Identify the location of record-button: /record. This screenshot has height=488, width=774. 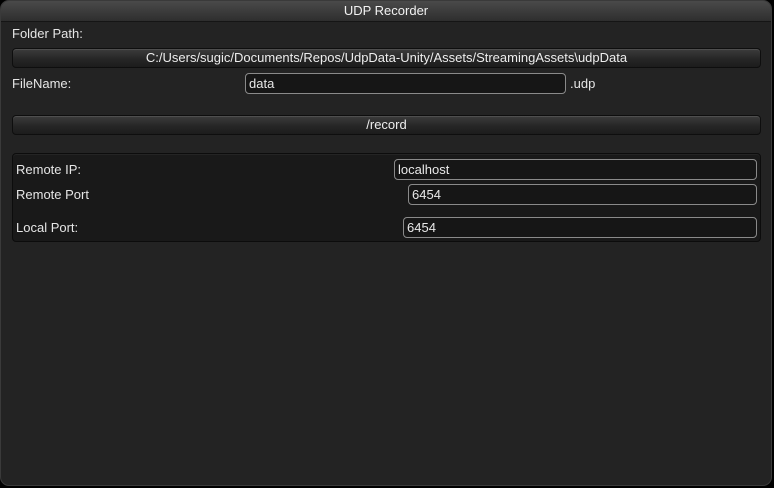
(386, 125).